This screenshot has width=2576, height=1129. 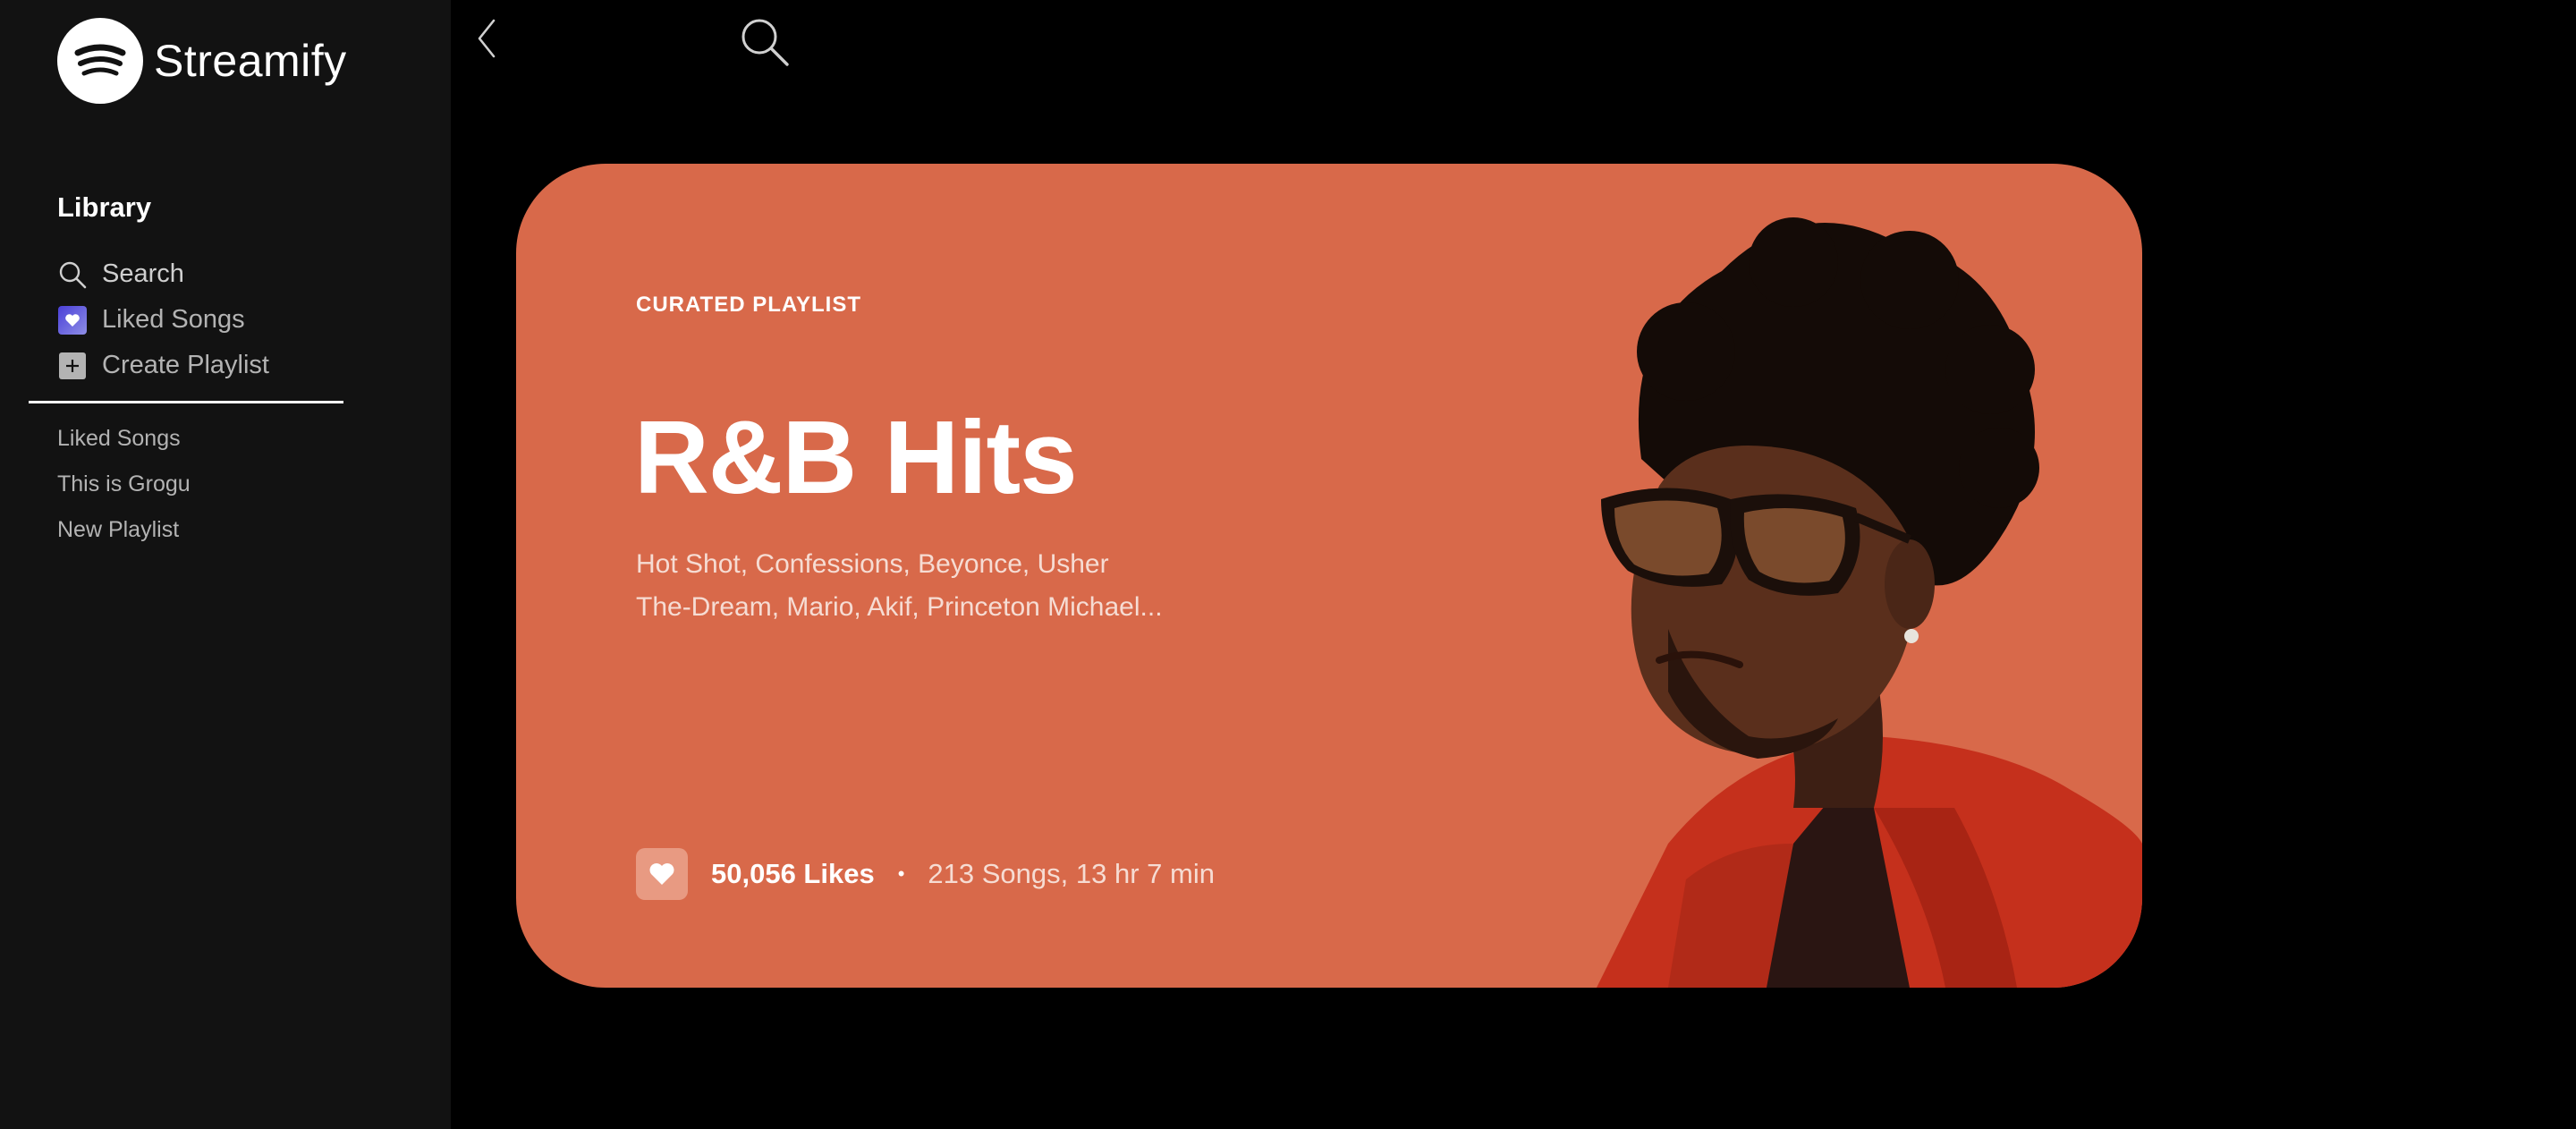 I want to click on streamify-logo-icon, so click(x=100, y=61).